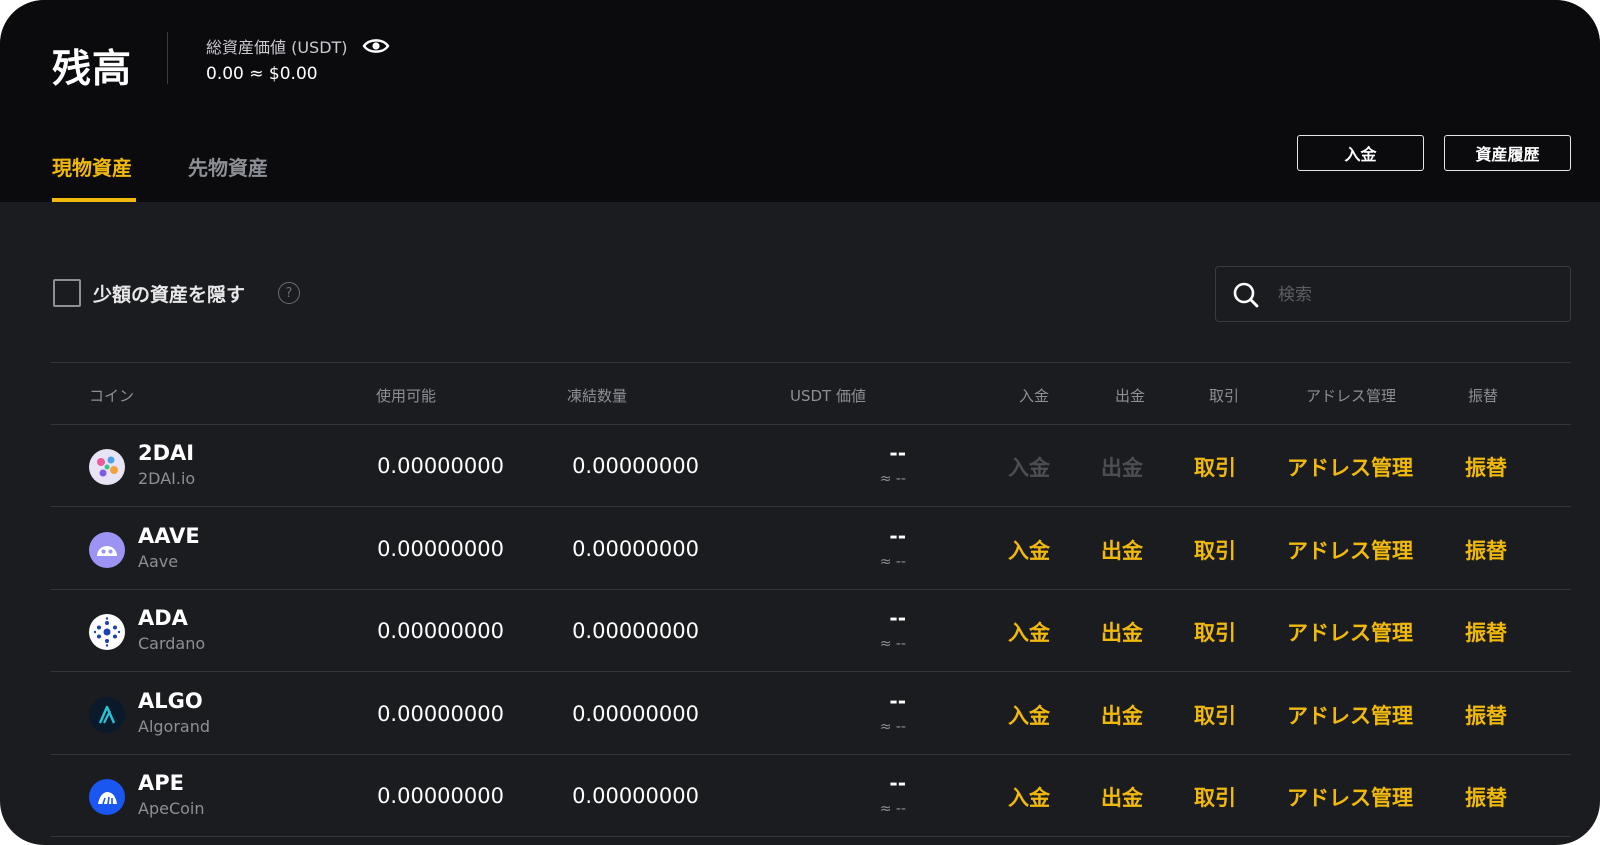 This screenshot has height=845, width=1600. I want to click on total-assets-label-text: 総資産価値 (USDT), so click(277, 47).